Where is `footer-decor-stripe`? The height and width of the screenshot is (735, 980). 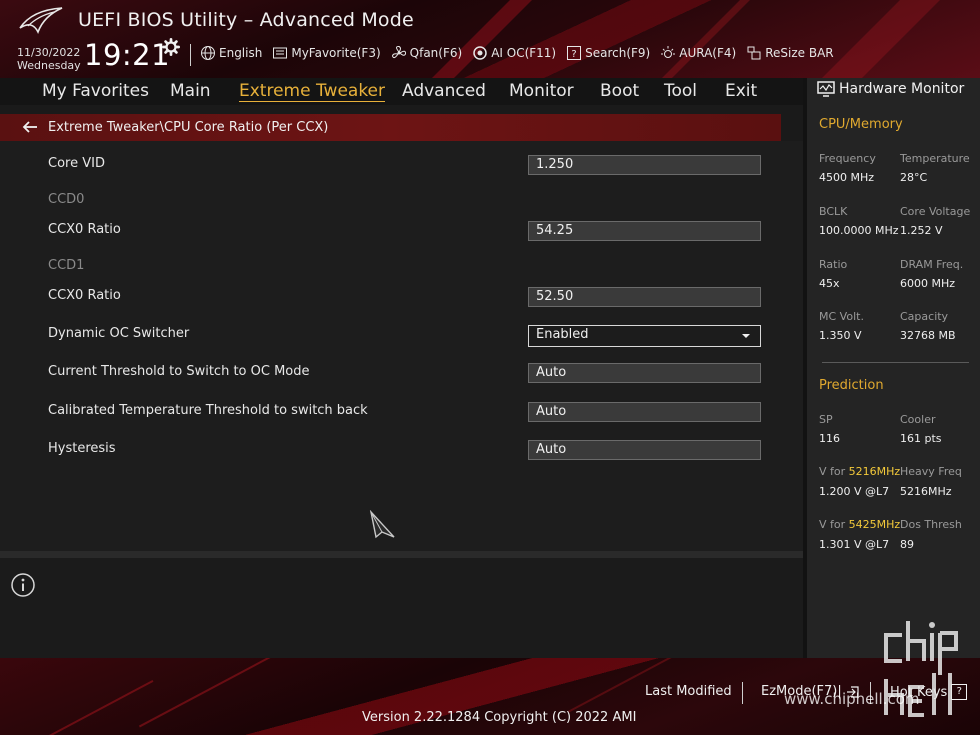 footer-decor-stripe is located at coordinates (100, 707).